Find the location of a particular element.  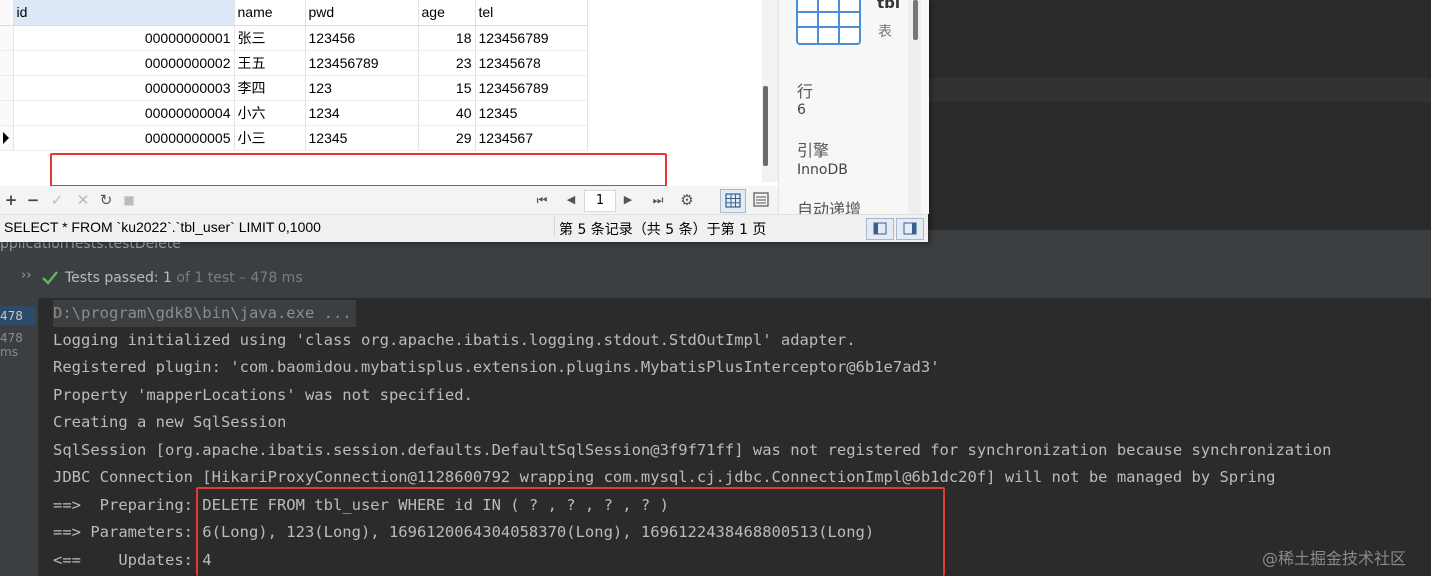

tests-passed-count: 1 is located at coordinates (167, 278).